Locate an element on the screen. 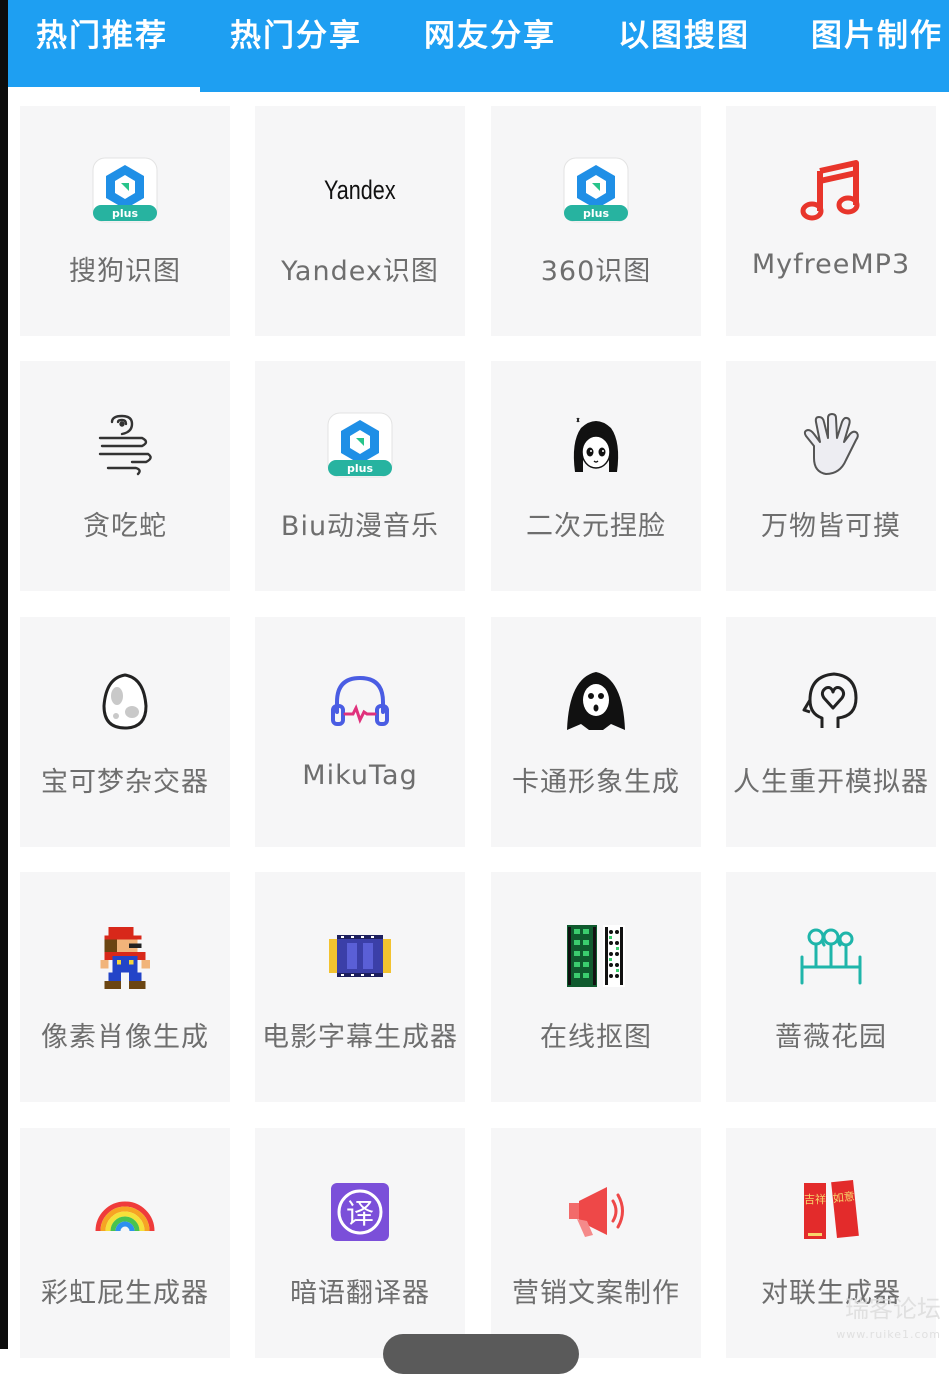 The image size is (949, 1374). head-heart-icon is located at coordinates (831, 701).